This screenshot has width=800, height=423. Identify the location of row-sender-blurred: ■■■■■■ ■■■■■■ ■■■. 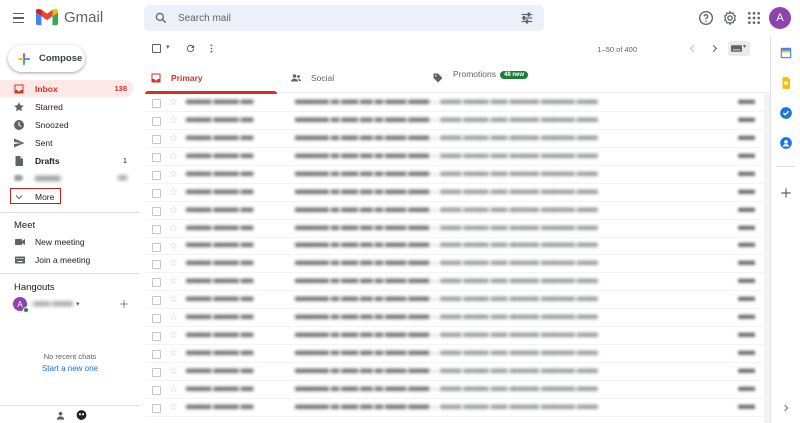
(220, 407).